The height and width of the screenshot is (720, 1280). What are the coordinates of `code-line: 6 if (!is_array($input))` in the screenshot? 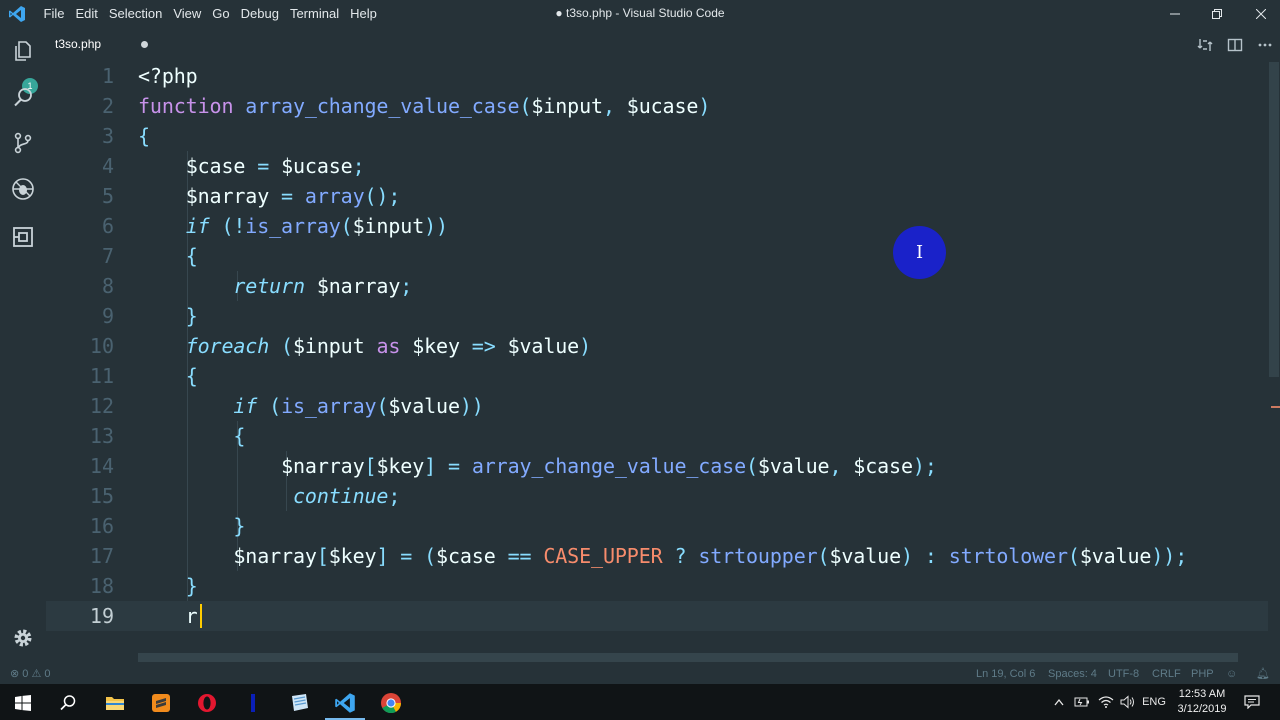 It's located at (657, 226).